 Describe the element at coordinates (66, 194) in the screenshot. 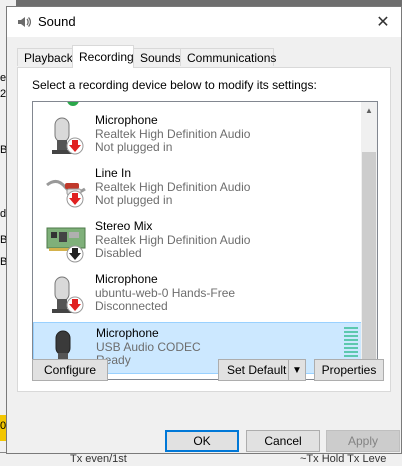

I see `line-in-cable-icon` at that location.